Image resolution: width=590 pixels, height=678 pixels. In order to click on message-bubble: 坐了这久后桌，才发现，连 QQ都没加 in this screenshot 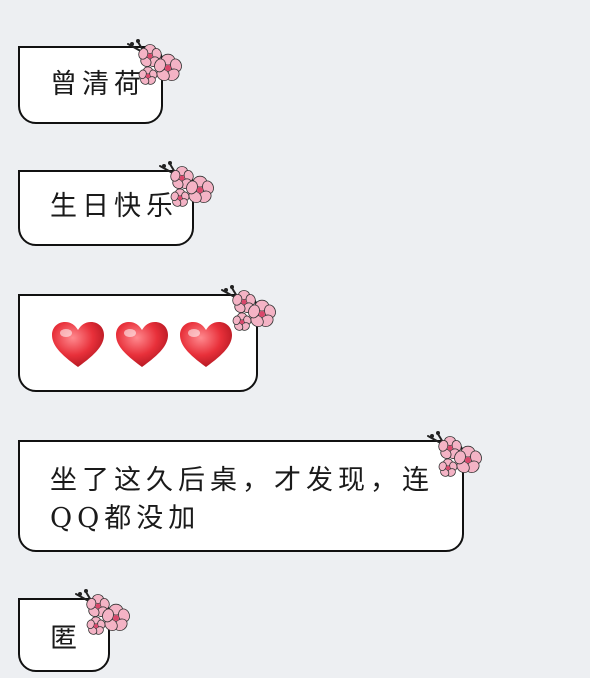, I will do `click(241, 496)`.